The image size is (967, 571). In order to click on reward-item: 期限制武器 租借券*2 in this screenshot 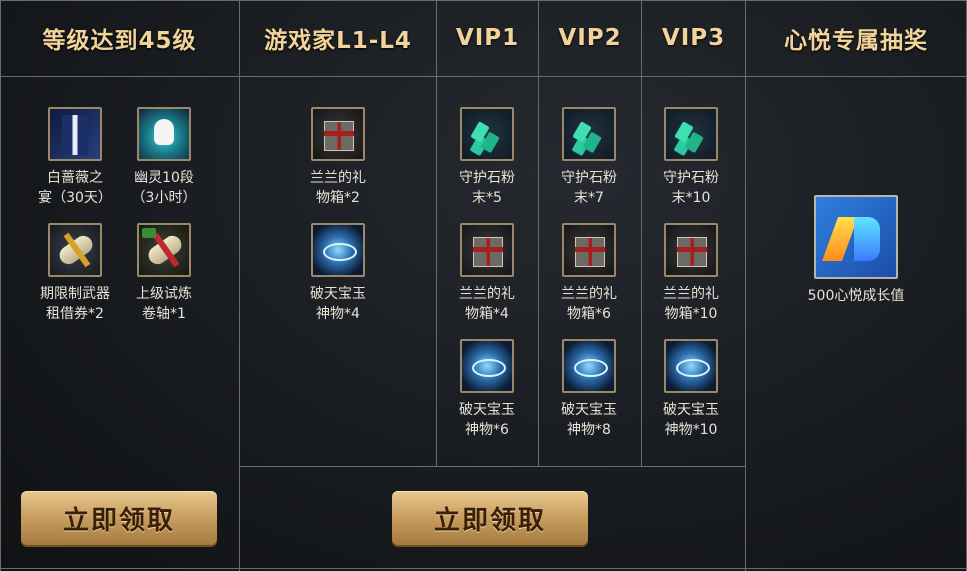, I will do `click(75, 273)`.